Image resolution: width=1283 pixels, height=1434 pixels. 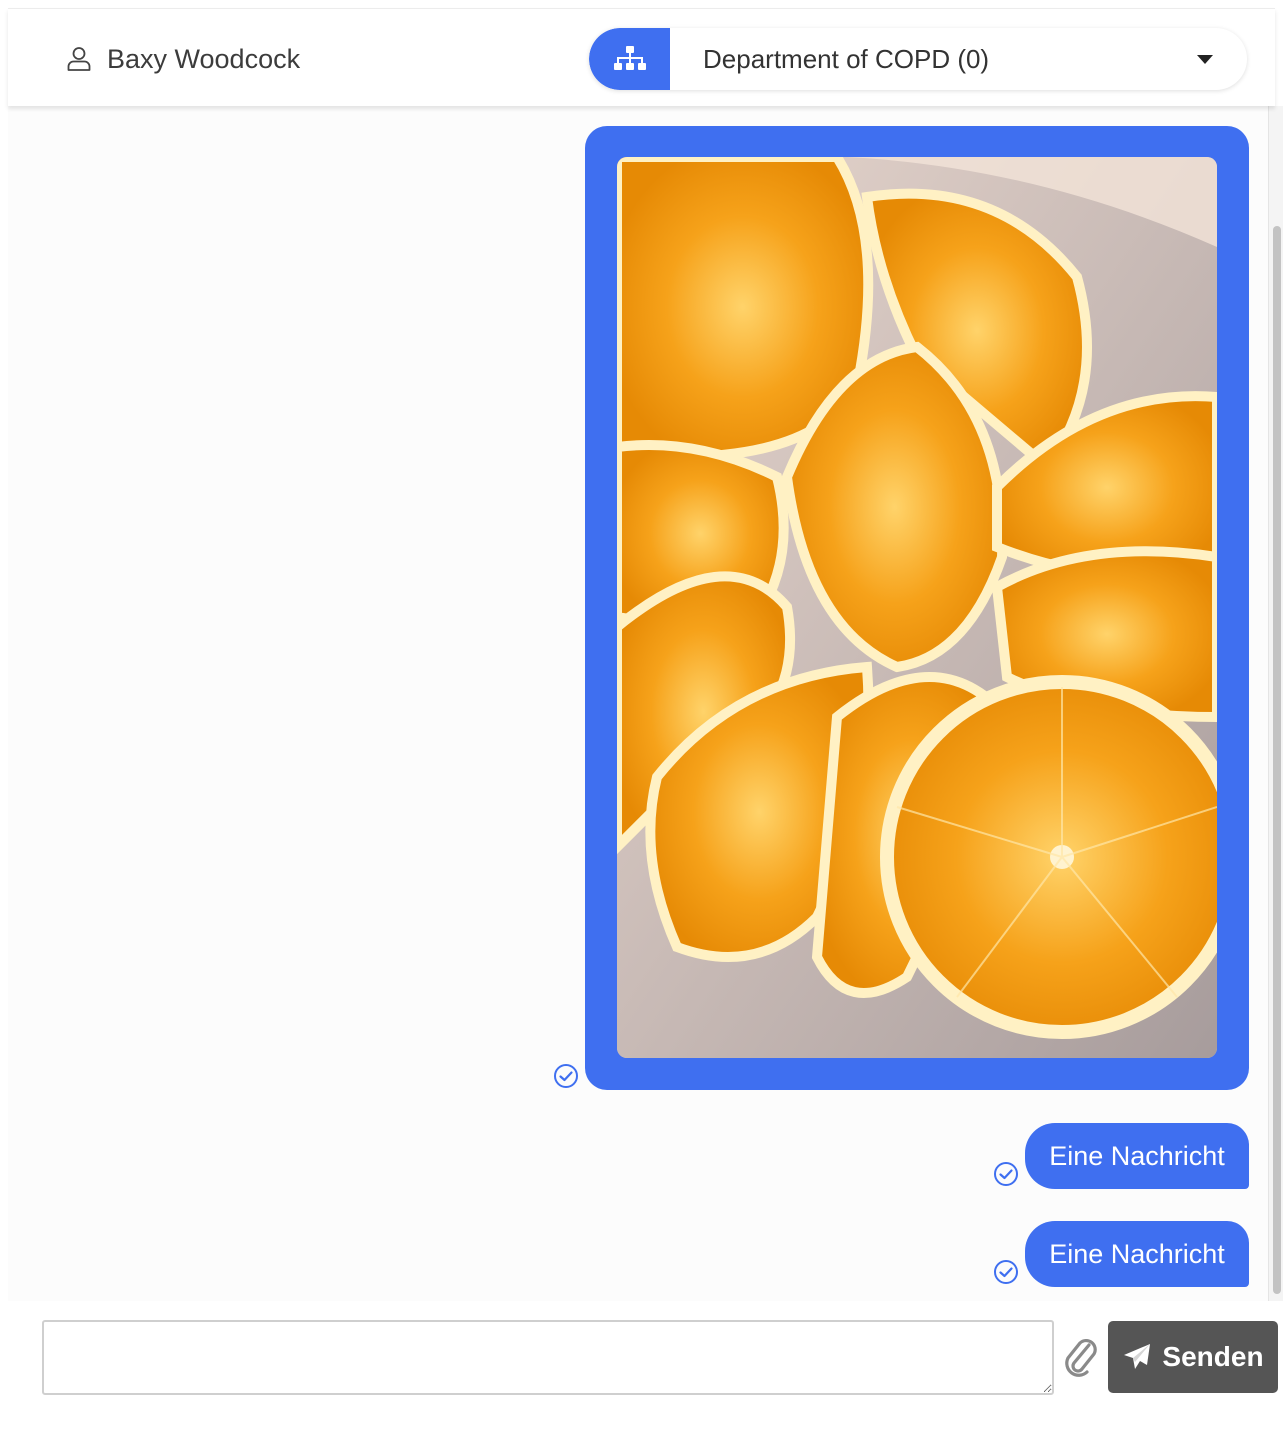 What do you see at coordinates (846, 58) in the screenshot?
I see `department-label: Department of COPD (0)` at bounding box center [846, 58].